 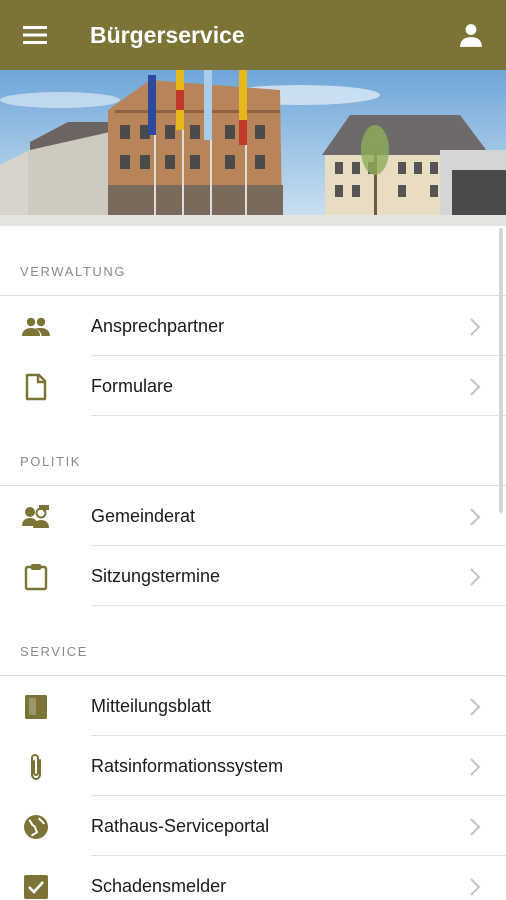 What do you see at coordinates (253, 450) in the screenshot?
I see `section-header-politik: POLITIK` at bounding box center [253, 450].